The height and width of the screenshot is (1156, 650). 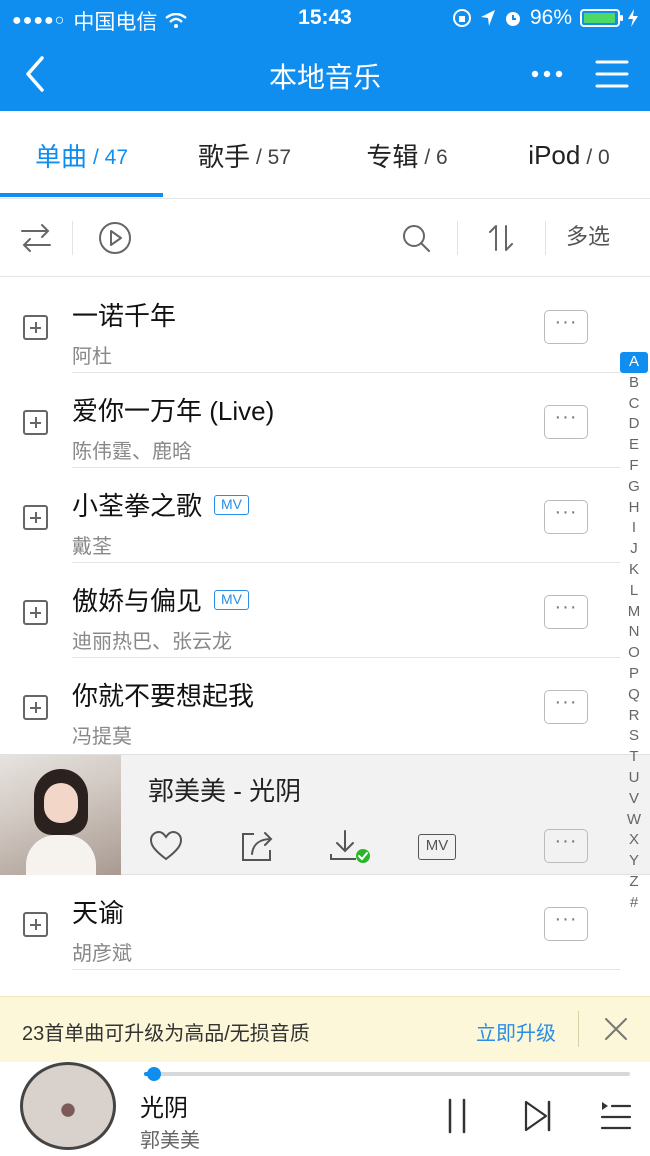 What do you see at coordinates (325, 1109) in the screenshot?
I see `mini-player: 光阴 郭美美` at bounding box center [325, 1109].